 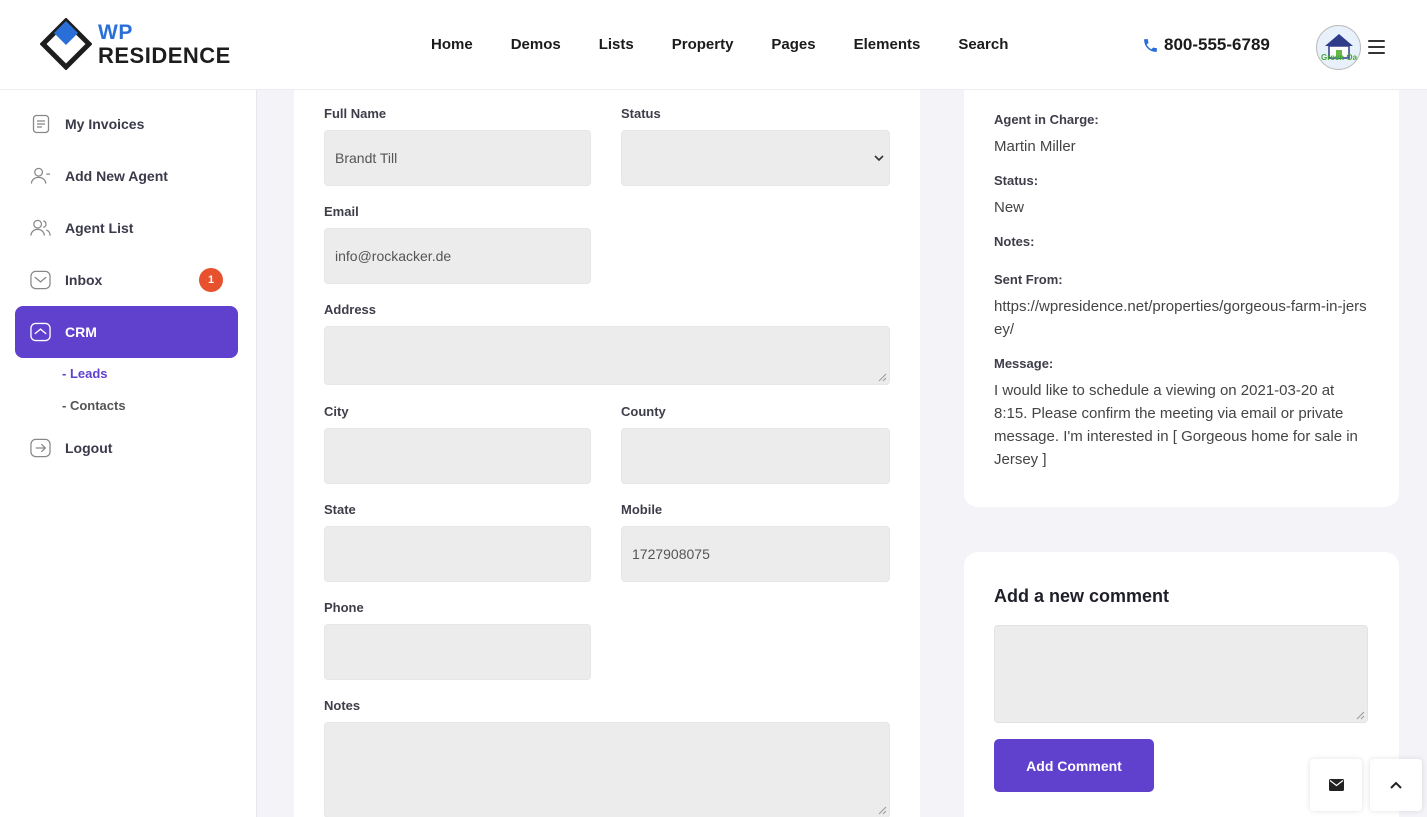 What do you see at coordinates (164, 55) in the screenshot?
I see `logo-line-2: RESIDENCE` at bounding box center [164, 55].